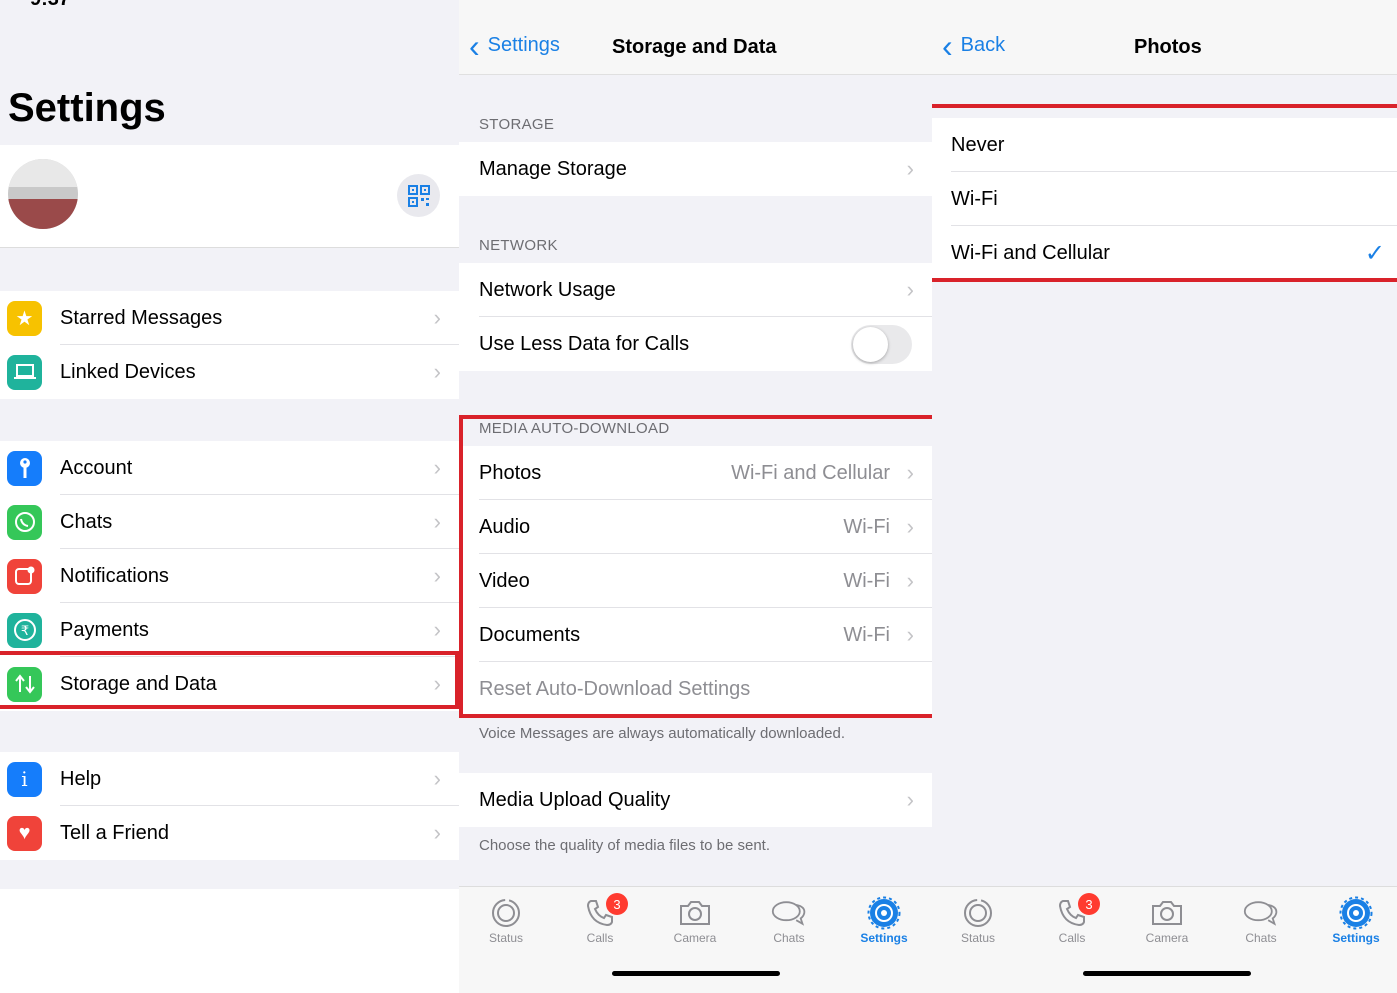 The image size is (1397, 993). What do you see at coordinates (553, 168) in the screenshot?
I see `row-label: Manage Storage` at bounding box center [553, 168].